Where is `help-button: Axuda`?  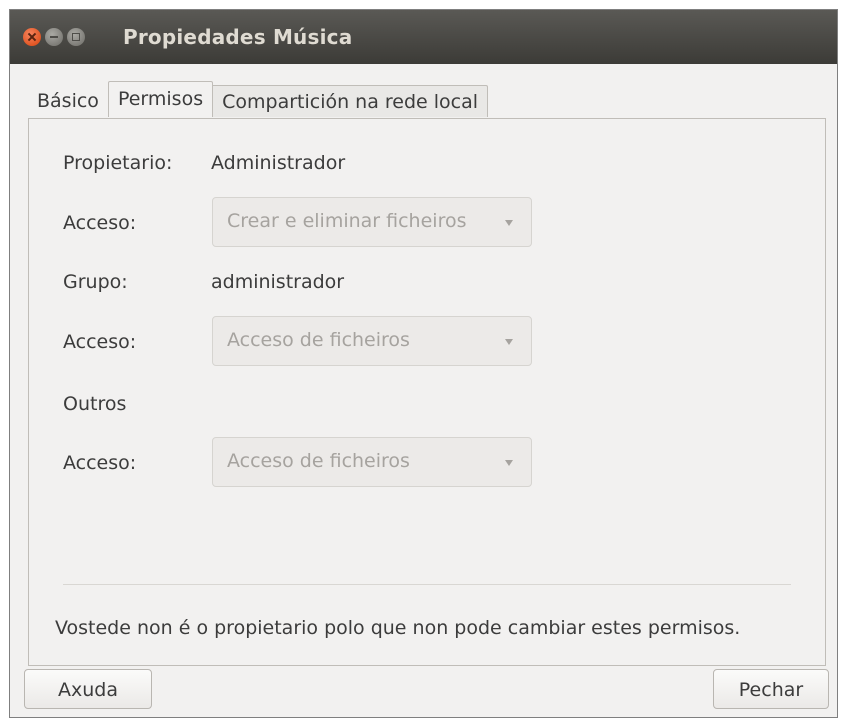
help-button: Axuda is located at coordinates (88, 689).